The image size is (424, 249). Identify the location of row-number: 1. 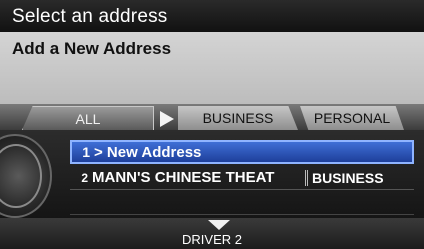
(86, 152).